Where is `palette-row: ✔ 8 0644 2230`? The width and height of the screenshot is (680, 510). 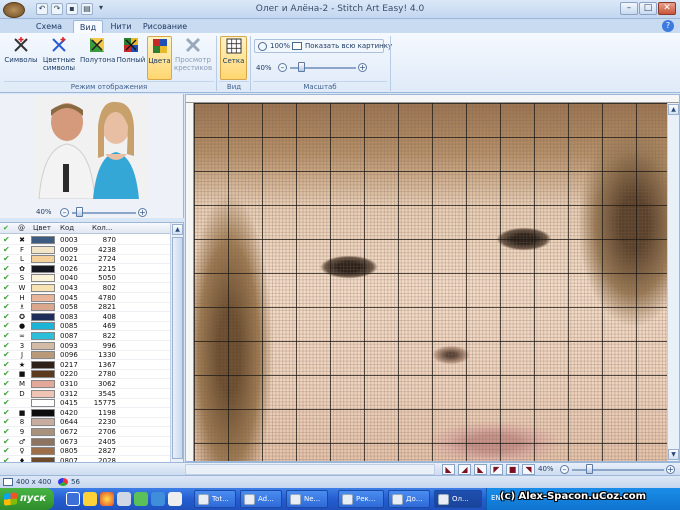
palette-row: ✔ 8 0644 2230 is located at coordinates (85, 422).